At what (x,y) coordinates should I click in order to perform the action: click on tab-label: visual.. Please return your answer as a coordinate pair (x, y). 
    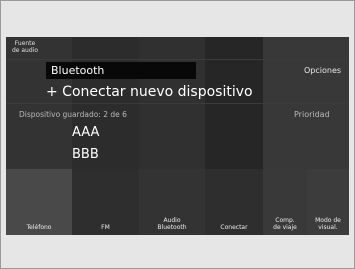
    Looking at the image, I should click on (328, 227).